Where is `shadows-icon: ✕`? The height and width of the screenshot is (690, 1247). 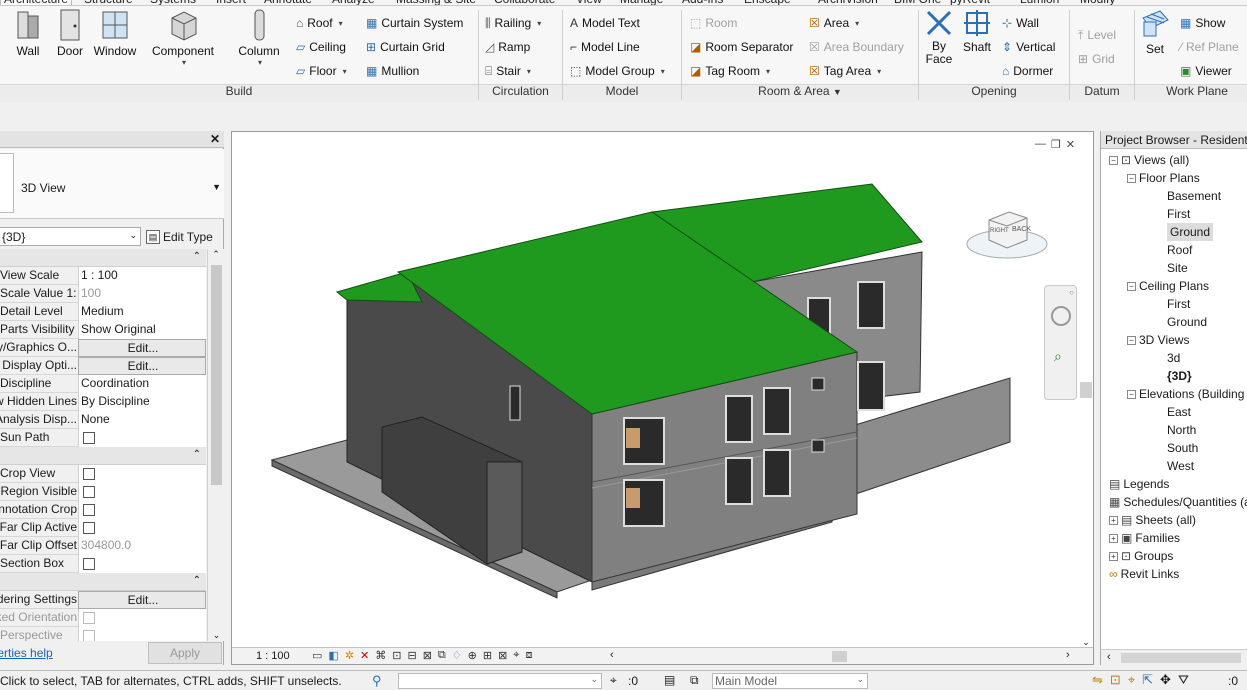 shadows-icon: ✕ is located at coordinates (364, 655).